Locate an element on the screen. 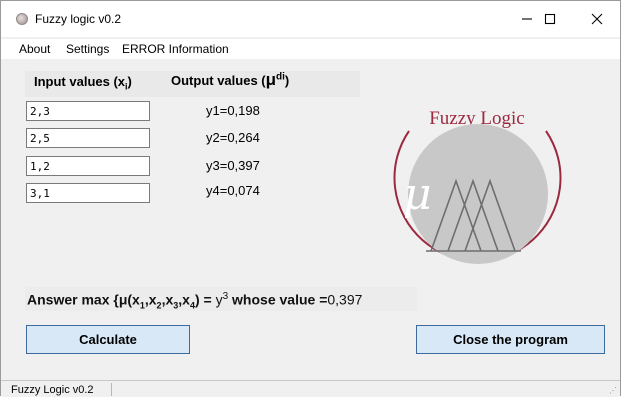  status-bar: Fuzzy Logic v0.2 ⋰ is located at coordinates (310, 388).